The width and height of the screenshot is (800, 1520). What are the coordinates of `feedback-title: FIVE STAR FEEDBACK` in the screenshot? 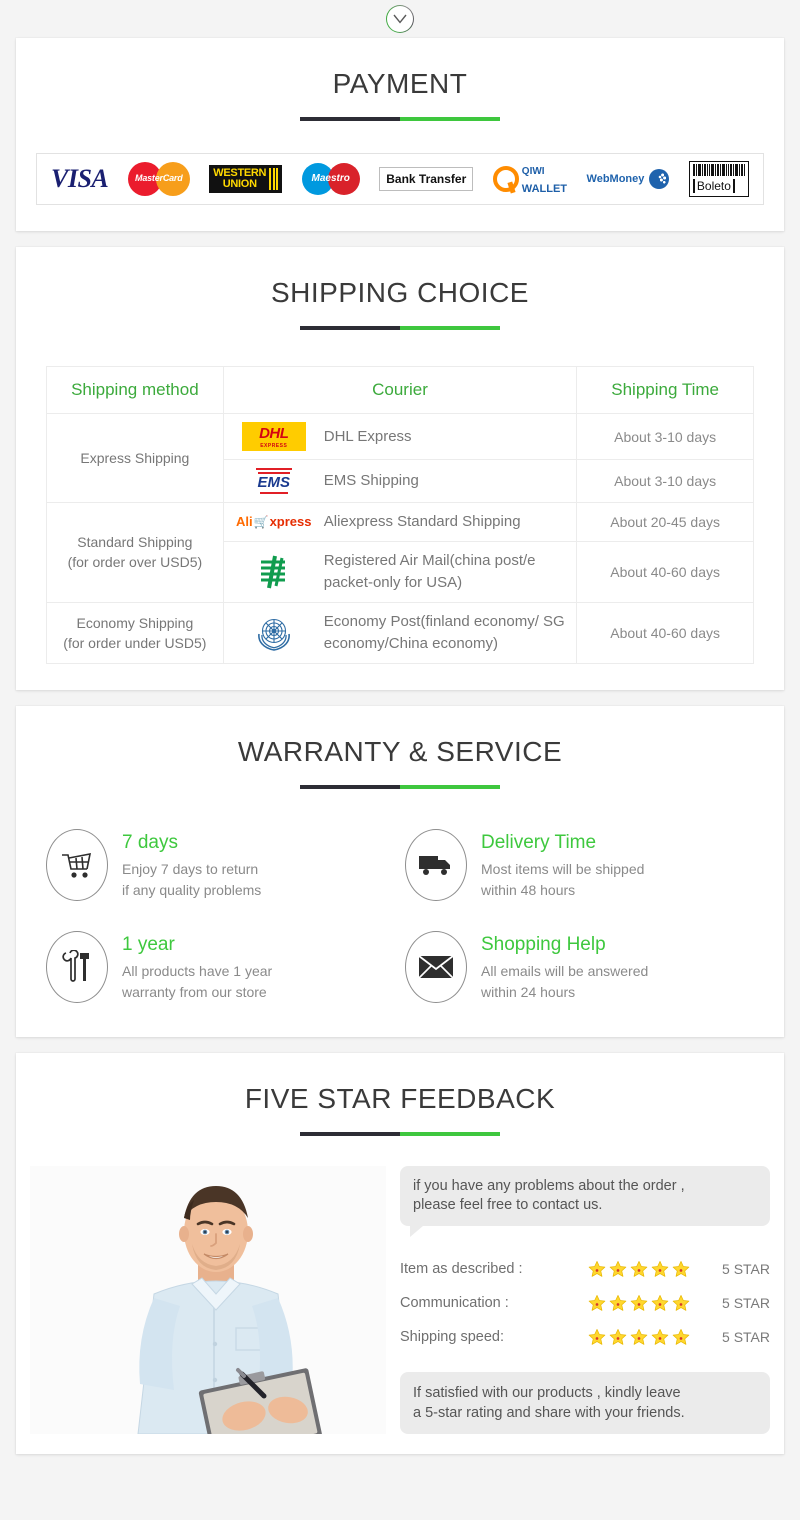 It's located at (400, 1098).